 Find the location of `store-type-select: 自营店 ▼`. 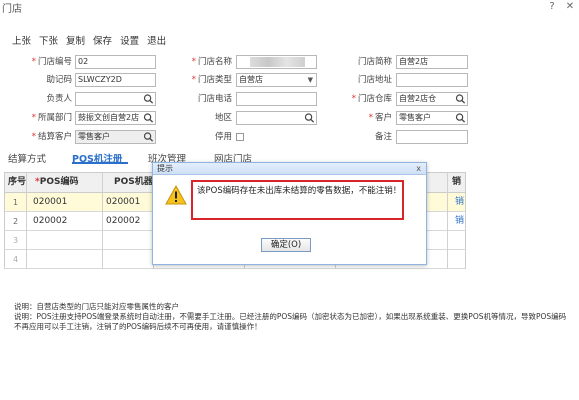

store-type-select: 自营店 ▼ is located at coordinates (276, 80).